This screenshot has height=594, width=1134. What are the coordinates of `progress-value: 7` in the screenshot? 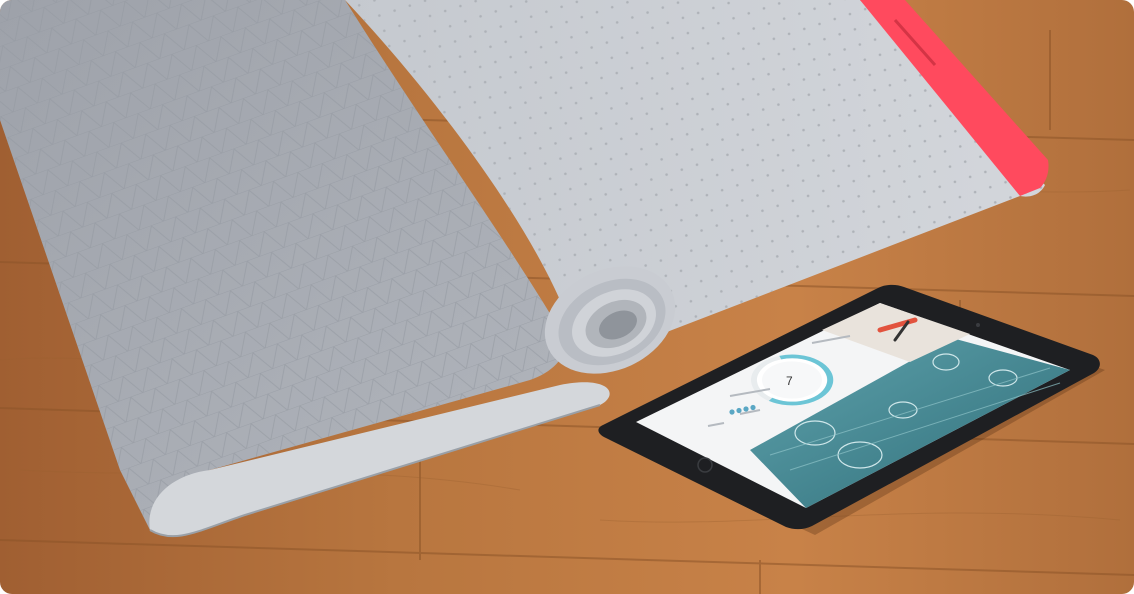 It's located at (789, 381).